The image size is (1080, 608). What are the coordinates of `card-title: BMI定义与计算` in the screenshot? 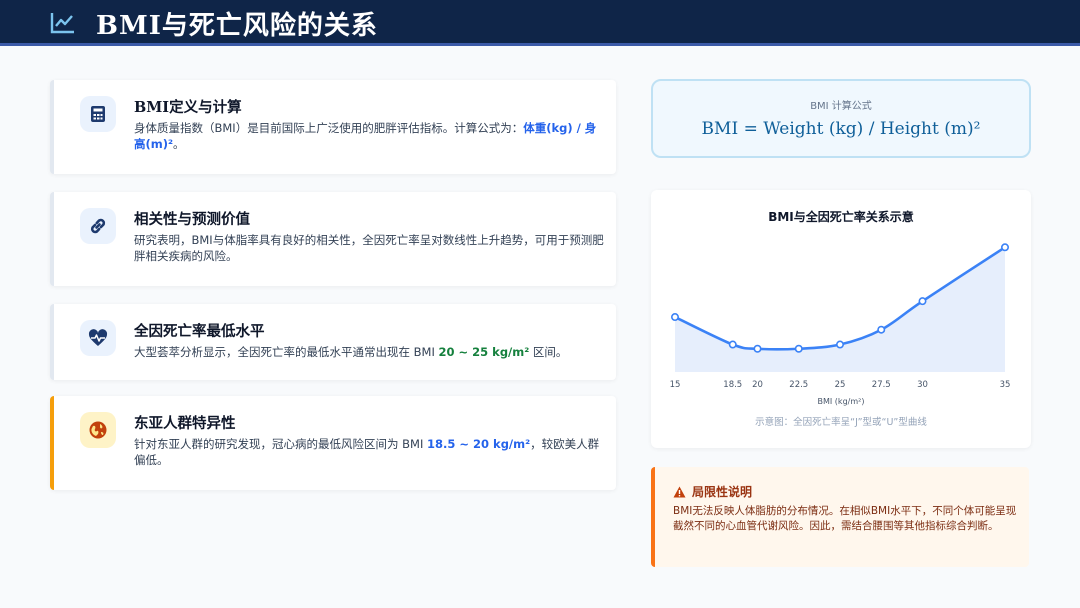 It's located at (188, 107).